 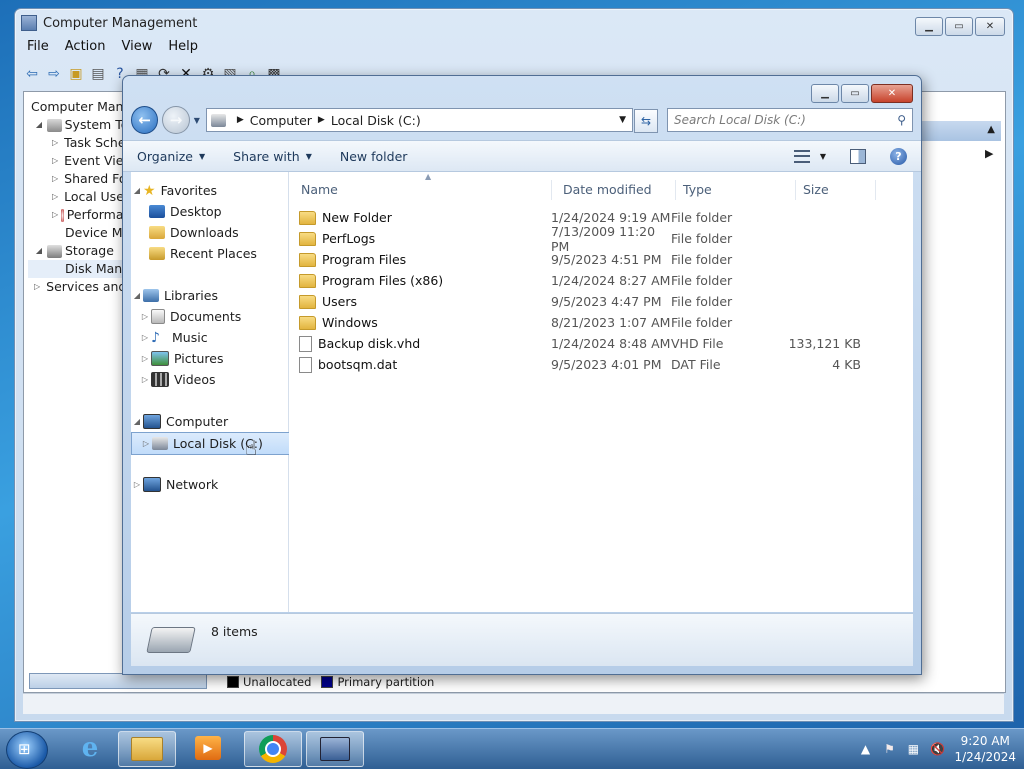 I want to click on nav-network: ▷ Network, so click(x=208, y=484).